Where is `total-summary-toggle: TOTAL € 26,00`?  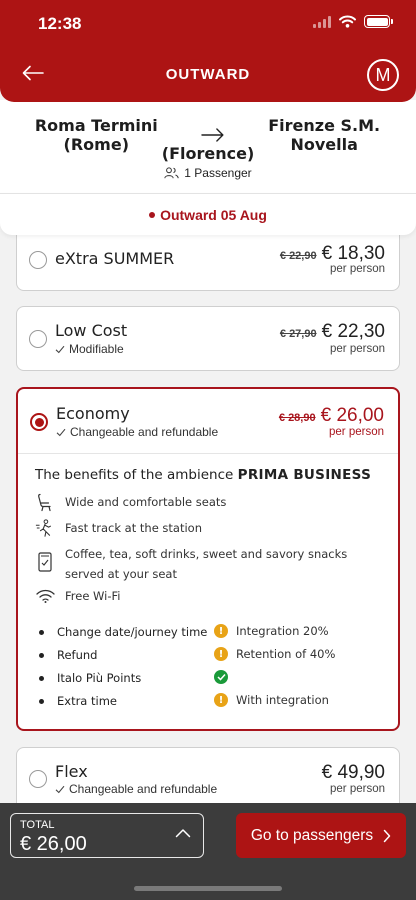 total-summary-toggle: TOTAL € 26,00 is located at coordinates (107, 835).